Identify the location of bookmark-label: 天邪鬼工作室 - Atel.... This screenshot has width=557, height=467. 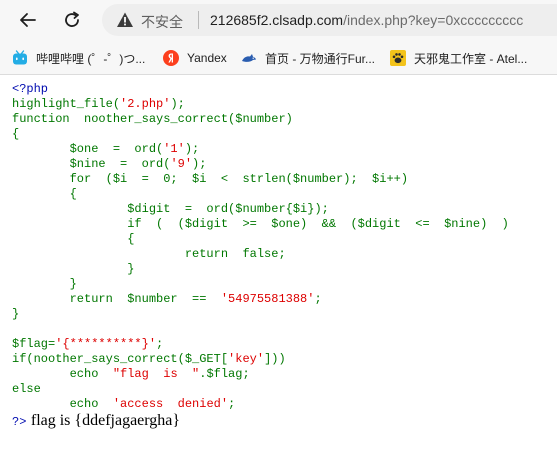
(471, 58).